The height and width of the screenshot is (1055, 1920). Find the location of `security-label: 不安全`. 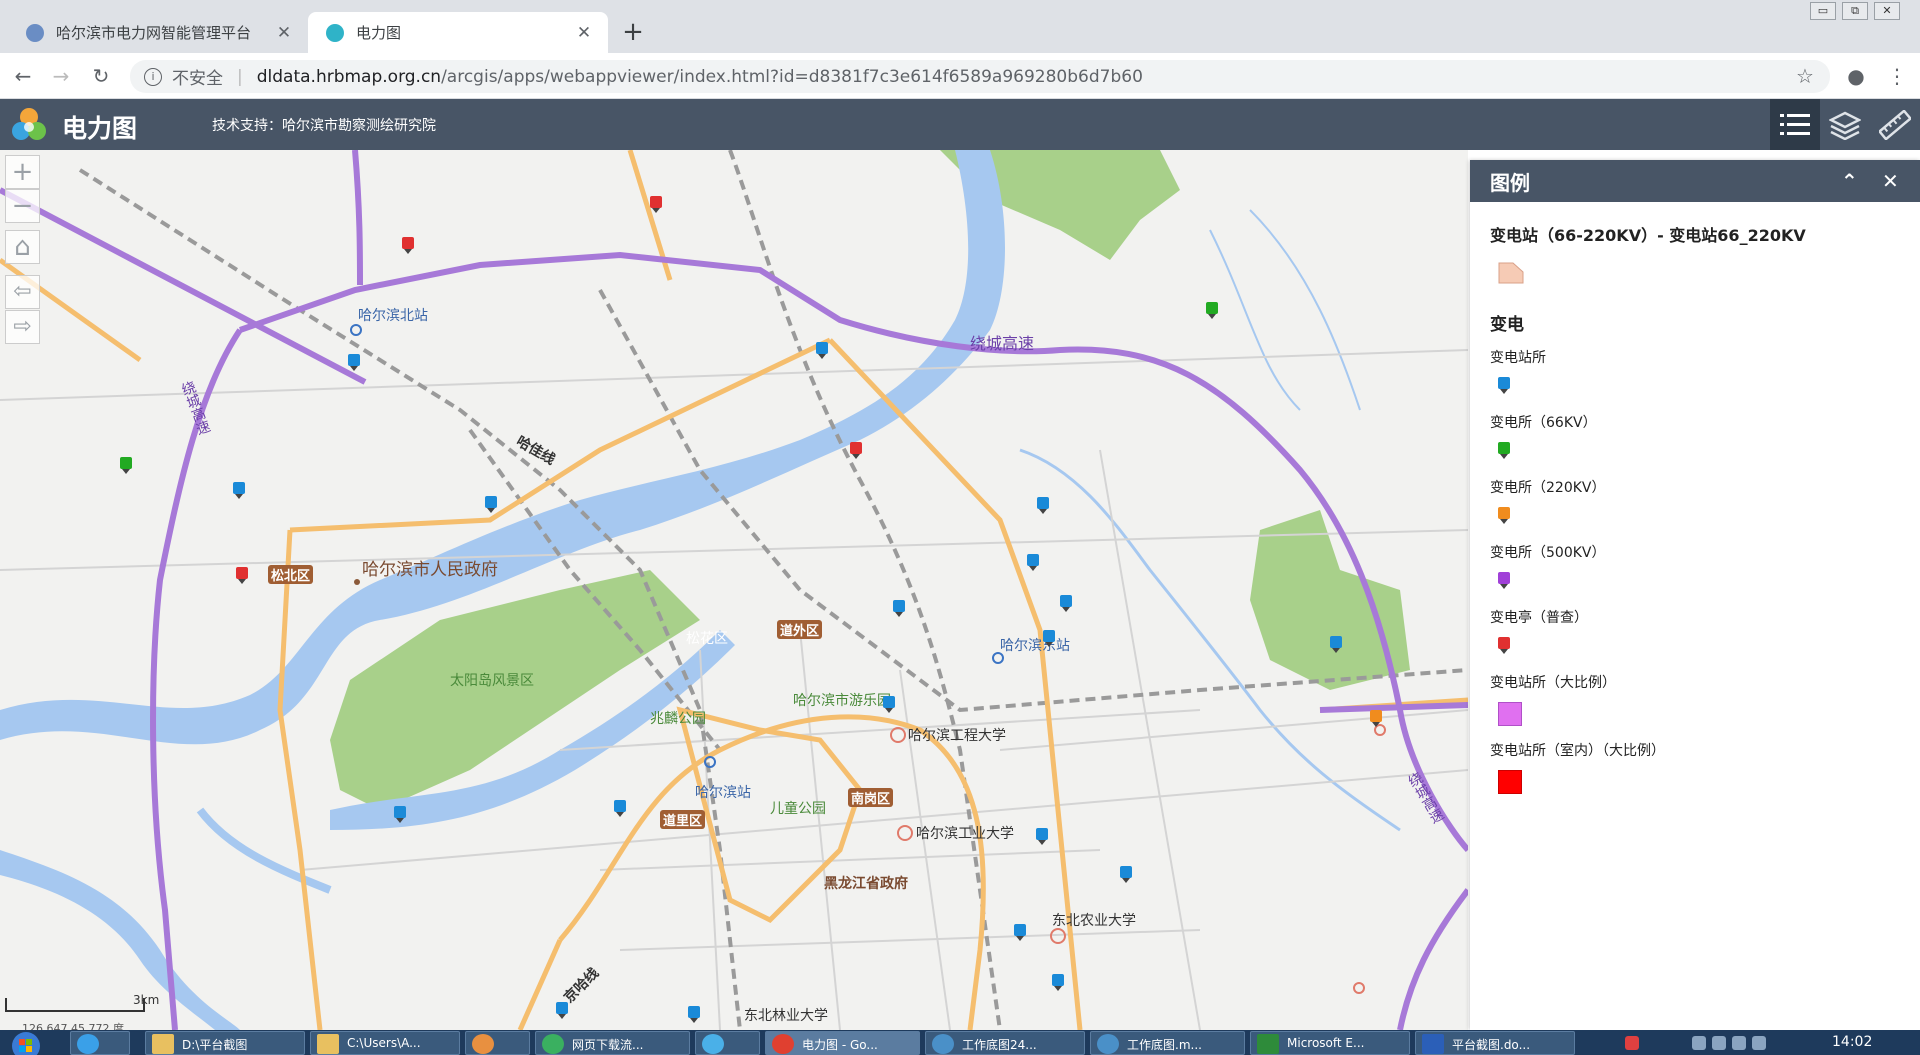

security-label: 不安全 is located at coordinates (197, 79).